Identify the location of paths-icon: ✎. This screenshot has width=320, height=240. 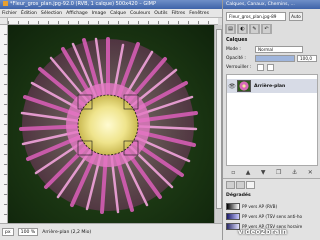
(254, 29).